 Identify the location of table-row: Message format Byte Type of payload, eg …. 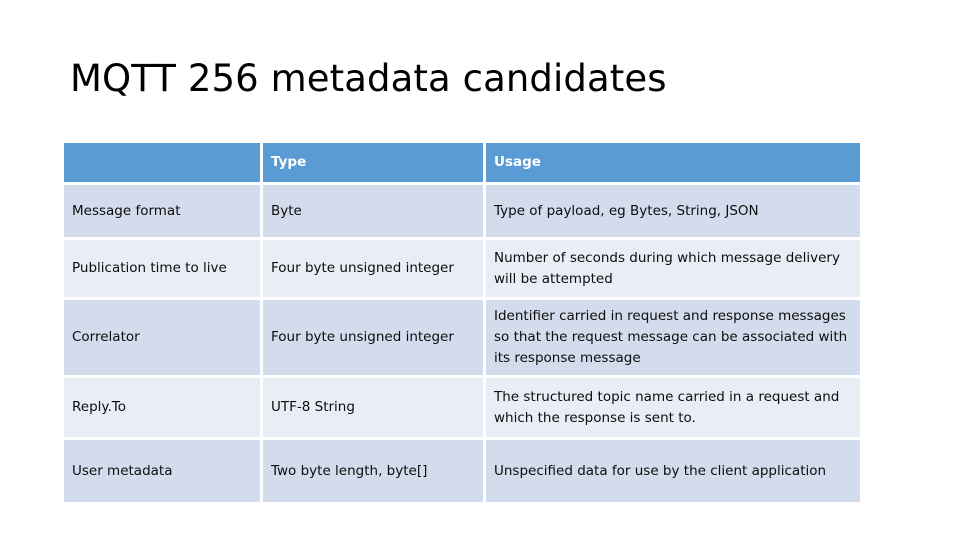
(462, 212).